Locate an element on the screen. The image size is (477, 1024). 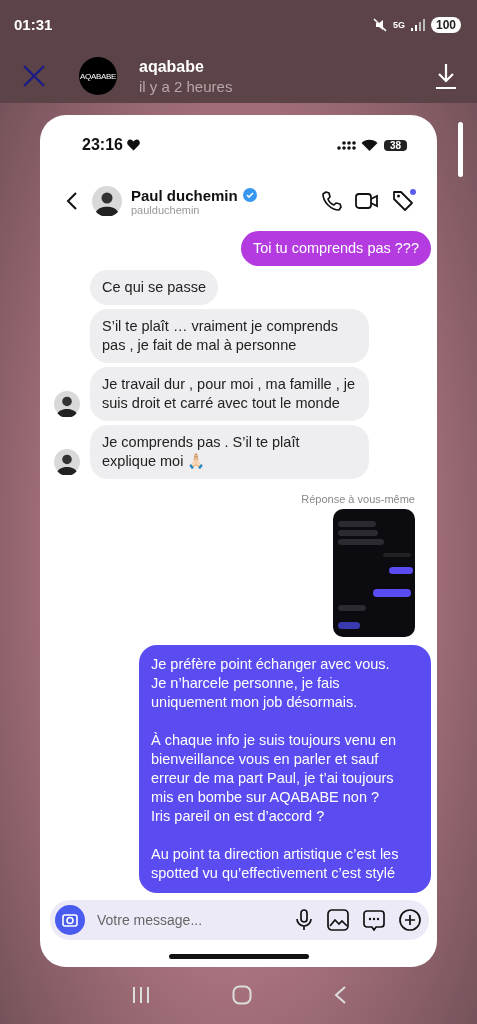
received-message: S’il te plaît … vraiment je comprends pas , je fait de mal à personne is located at coordinates (229, 336).